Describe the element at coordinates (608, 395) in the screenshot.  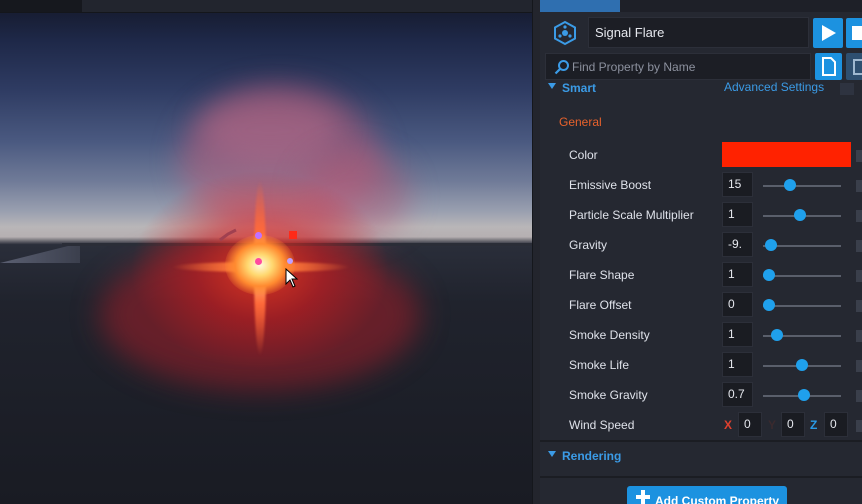
I see `property-label: Smoke Gravity` at that location.